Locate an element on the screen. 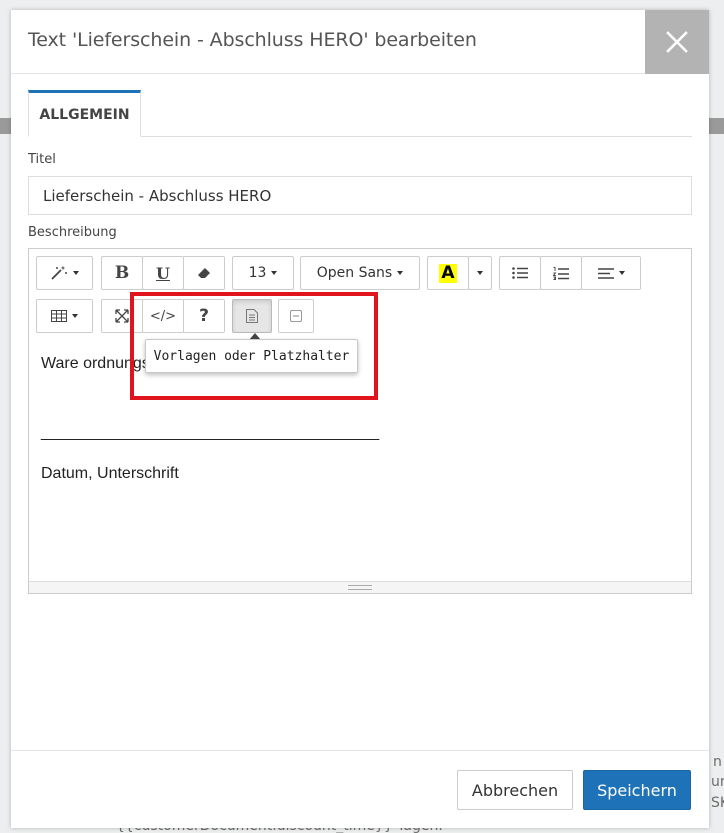 This screenshot has width=724, height=833. font-family-dropdown: Open Sans is located at coordinates (360, 273).